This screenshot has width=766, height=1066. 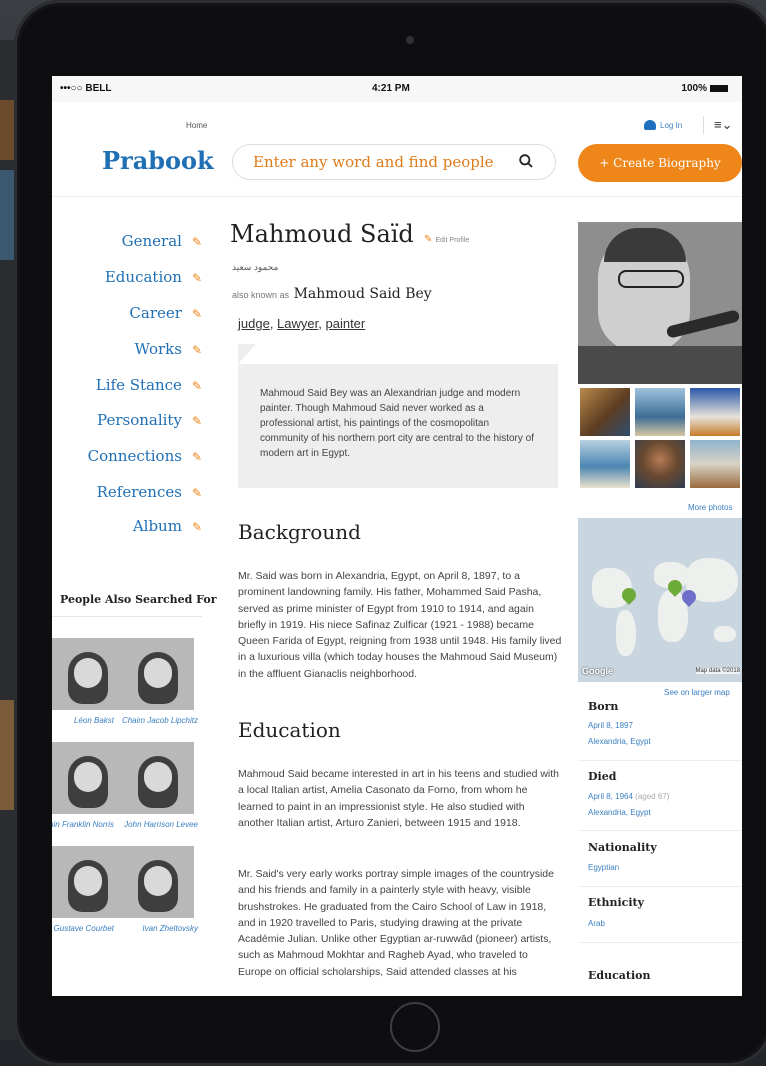 I want to click on nav-item-personality: Personality ✎, so click(x=132, y=420).